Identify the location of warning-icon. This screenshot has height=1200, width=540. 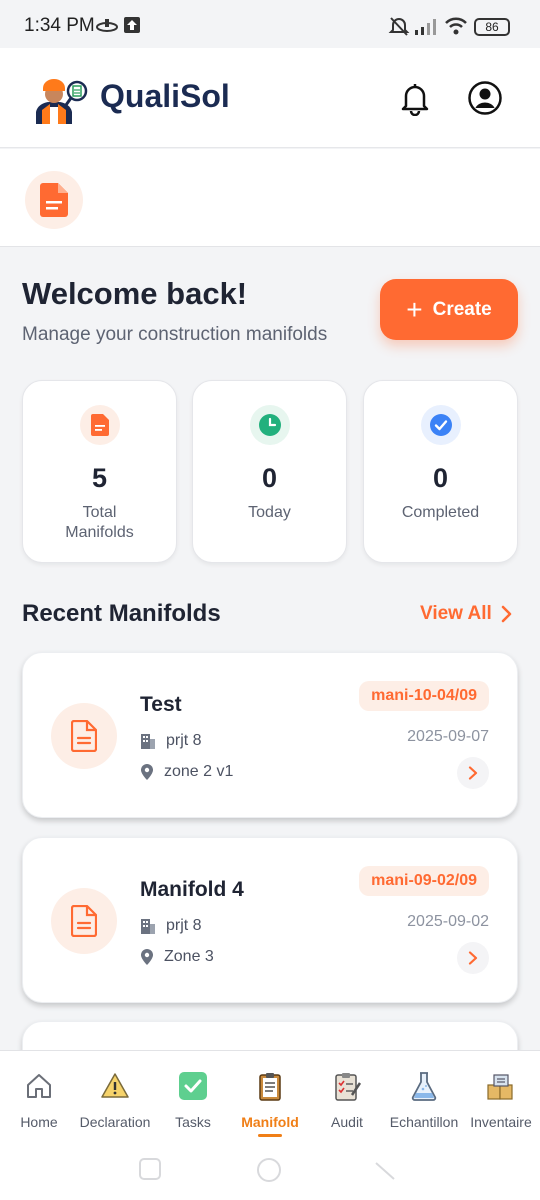
(115, 1085).